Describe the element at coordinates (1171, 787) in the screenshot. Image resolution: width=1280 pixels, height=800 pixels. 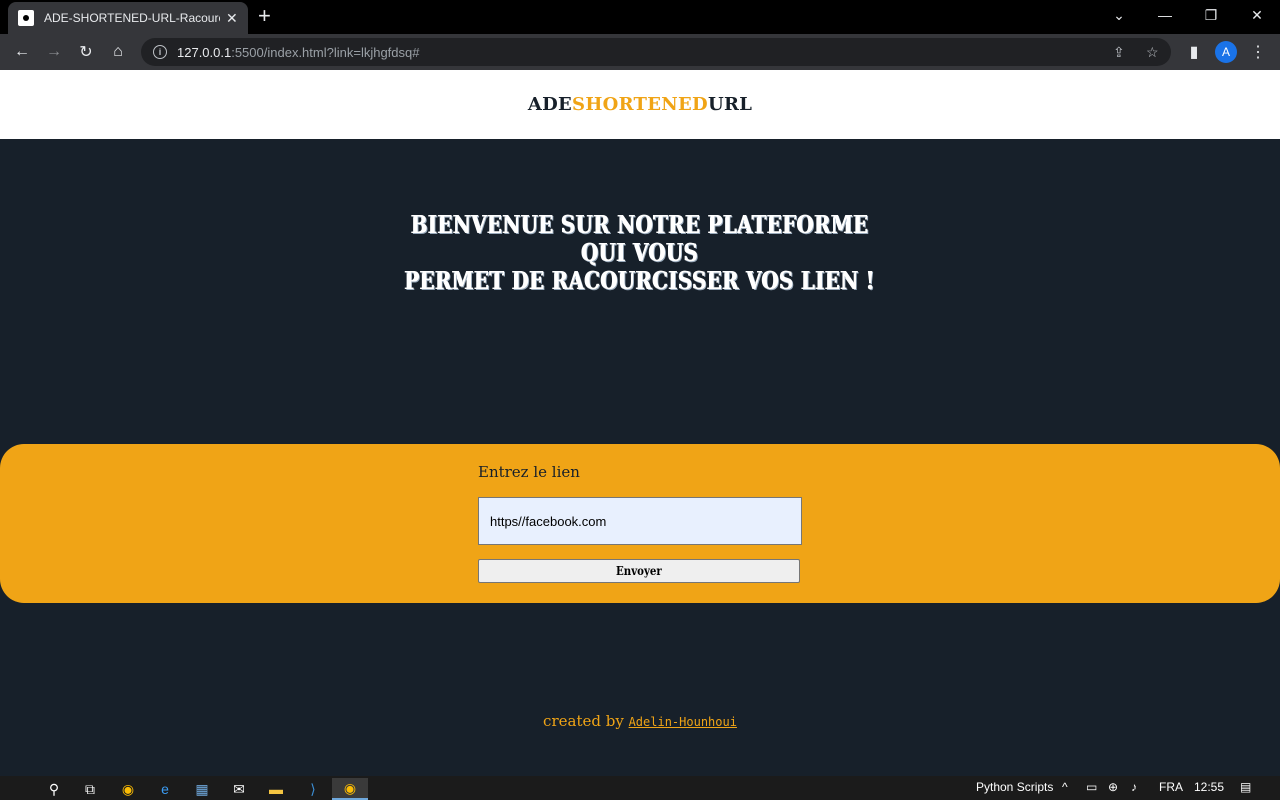
I see `language-indicator: FRA` at that location.